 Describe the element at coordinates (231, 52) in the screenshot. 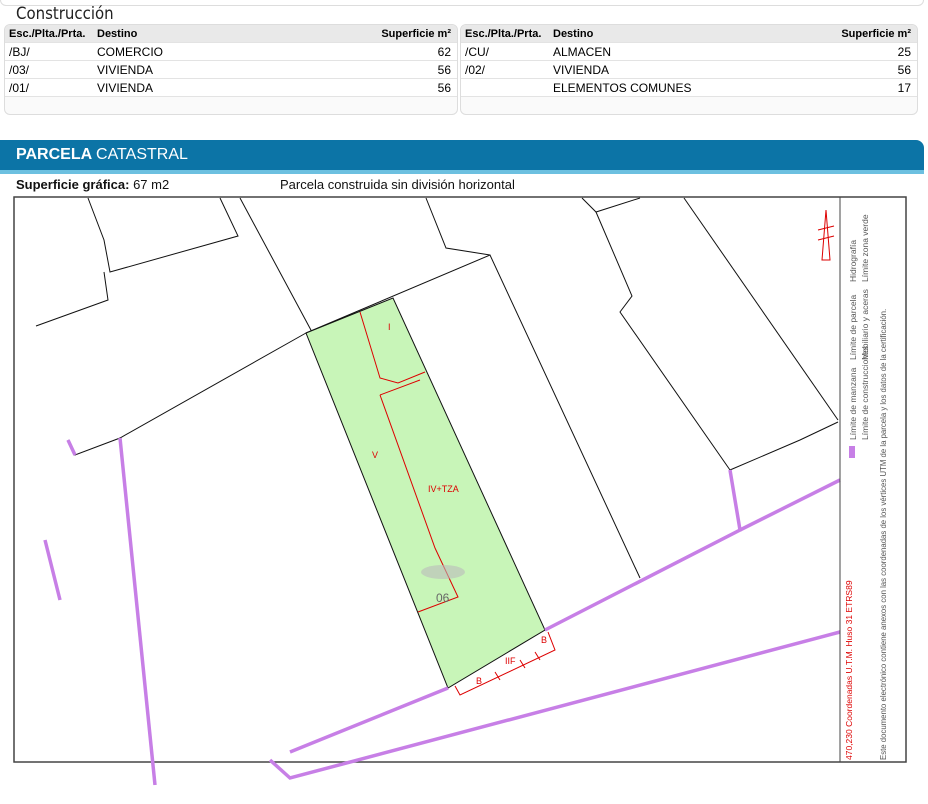

I see `table-row: /BJ/COMERCIO 62` at that location.